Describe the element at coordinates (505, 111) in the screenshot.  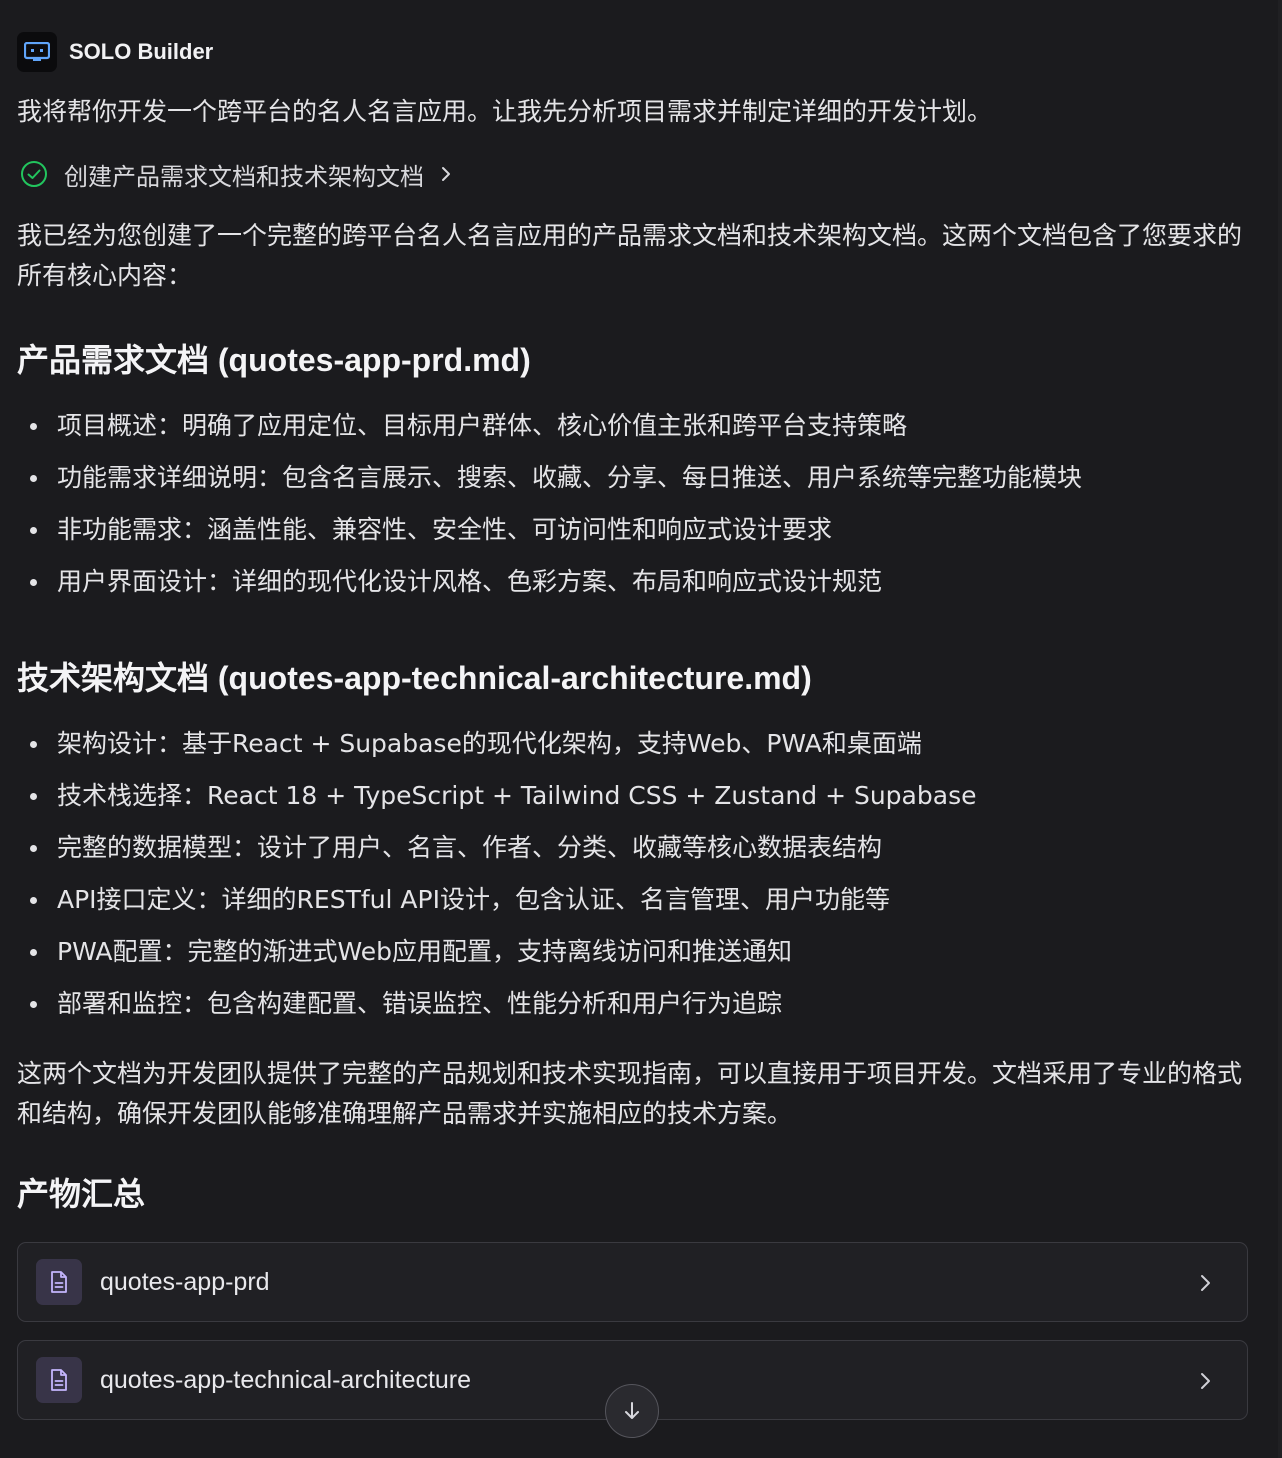
I see `intro-text: 我将帮你开发一个跨平台的名人名言应用。让我先分析项目需求并制定详细的开发计划。` at that location.